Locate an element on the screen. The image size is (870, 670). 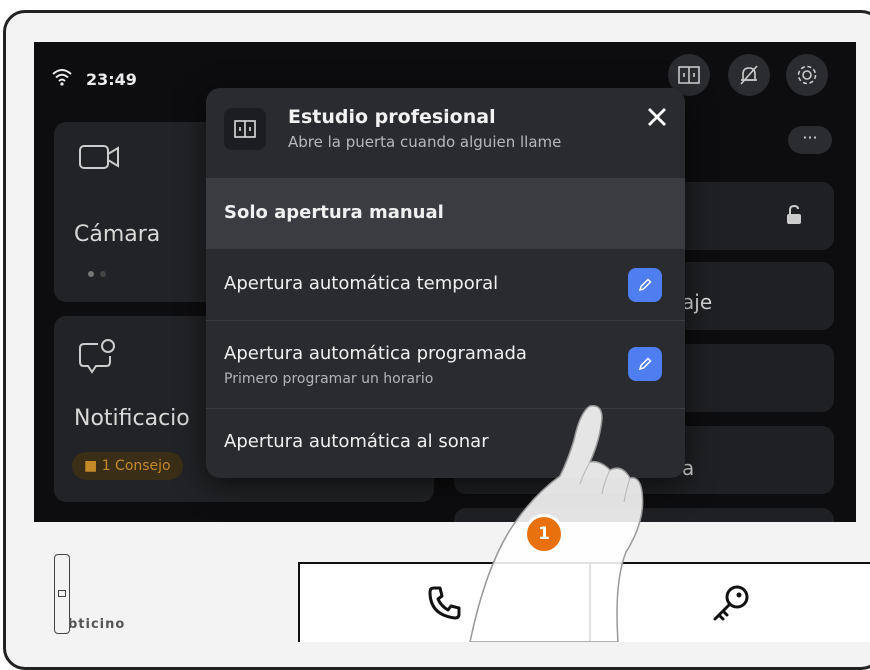
key-icon is located at coordinates (730, 603).